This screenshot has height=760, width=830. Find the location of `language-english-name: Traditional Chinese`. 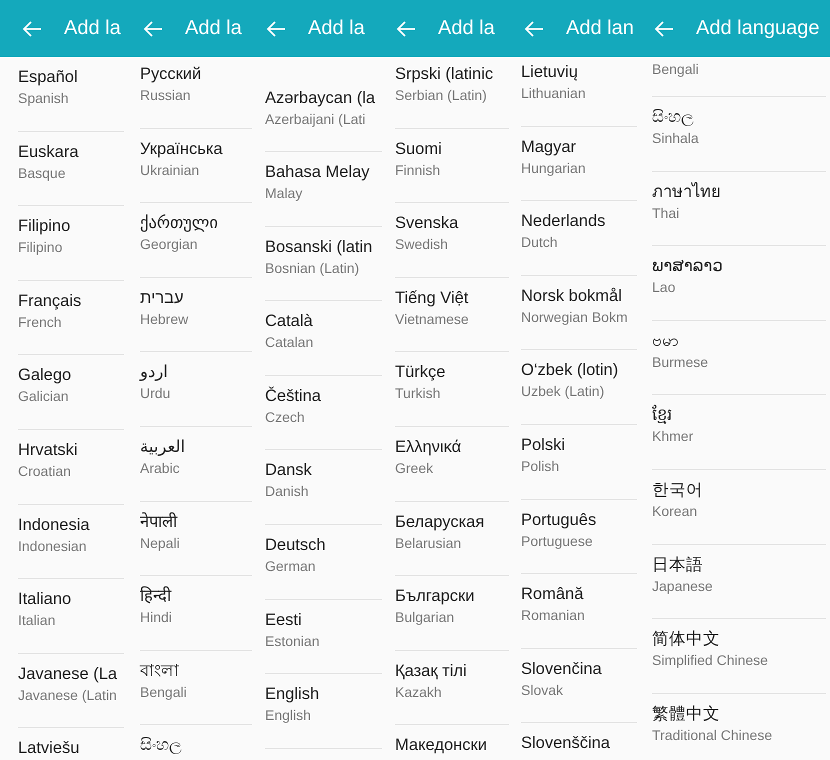

language-english-name: Traditional Chinese is located at coordinates (713, 735).